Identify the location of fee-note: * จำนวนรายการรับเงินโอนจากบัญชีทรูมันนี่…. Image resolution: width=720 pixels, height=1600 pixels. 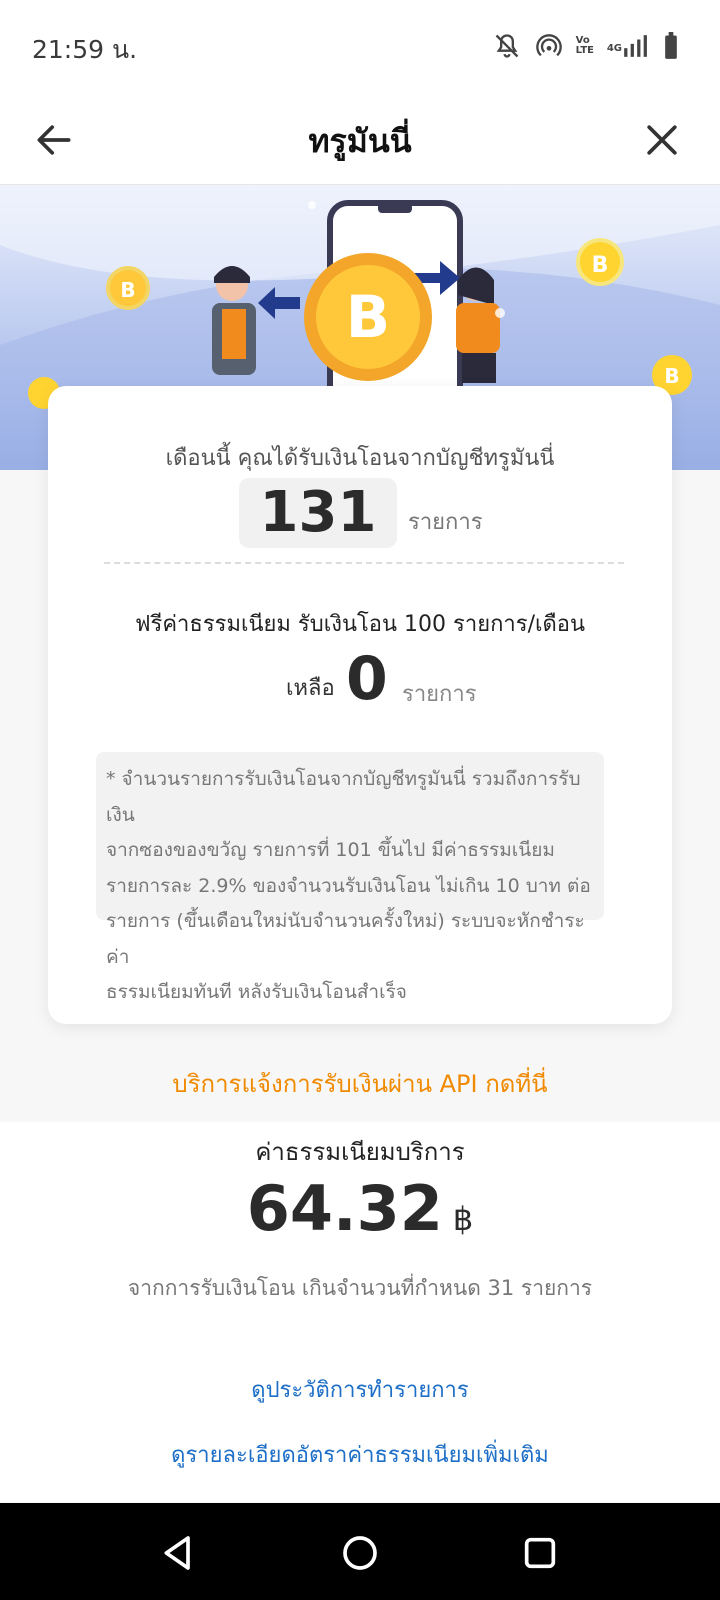
(350, 877).